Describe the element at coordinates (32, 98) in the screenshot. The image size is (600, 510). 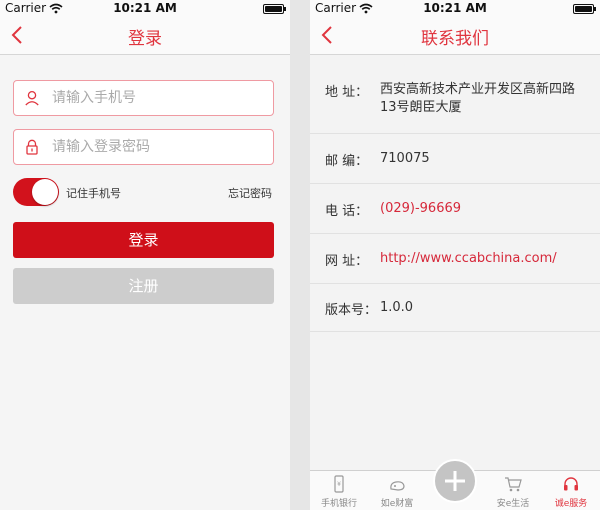
I see `user-icon` at that location.